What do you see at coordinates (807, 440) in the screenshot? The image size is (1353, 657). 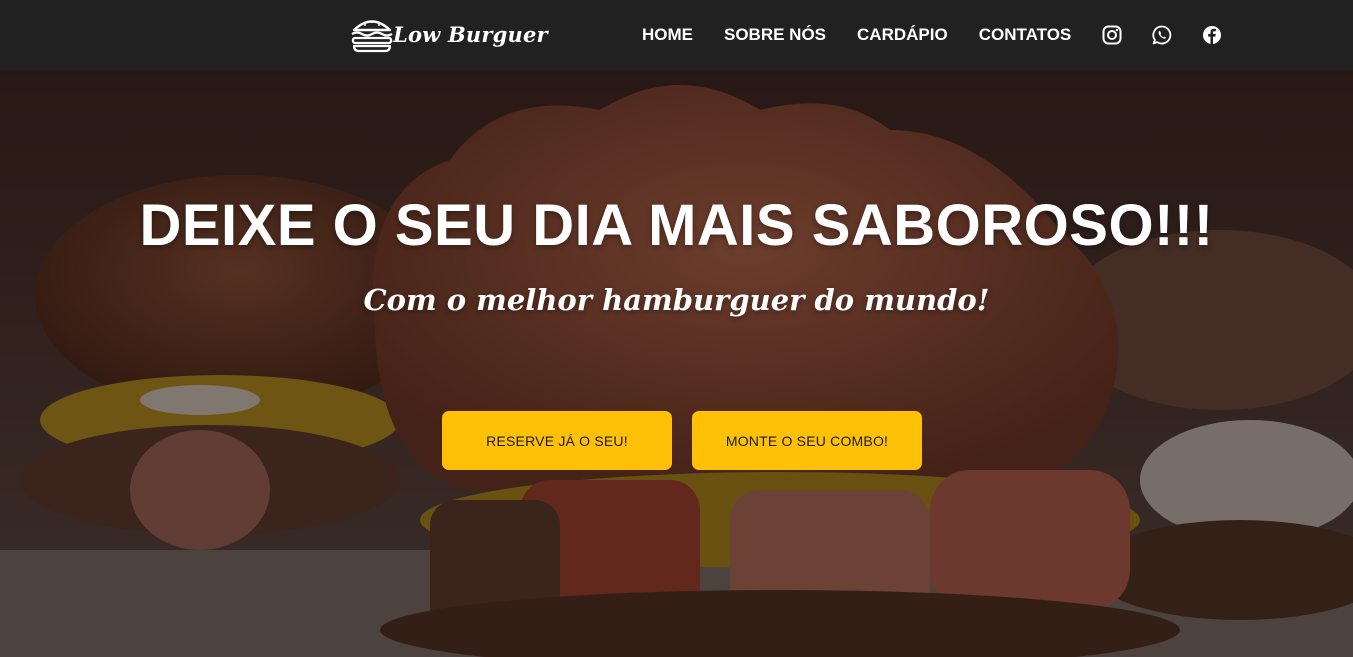 I see `build-combo-button: MONTE O SEU COMBO!` at bounding box center [807, 440].